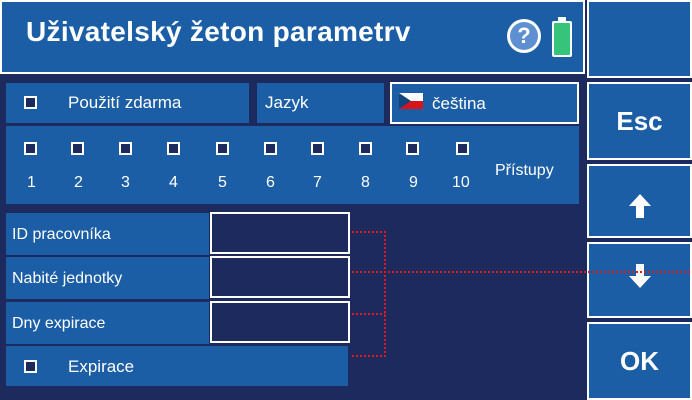  I want to click on connector-bracket, so click(369, 294).